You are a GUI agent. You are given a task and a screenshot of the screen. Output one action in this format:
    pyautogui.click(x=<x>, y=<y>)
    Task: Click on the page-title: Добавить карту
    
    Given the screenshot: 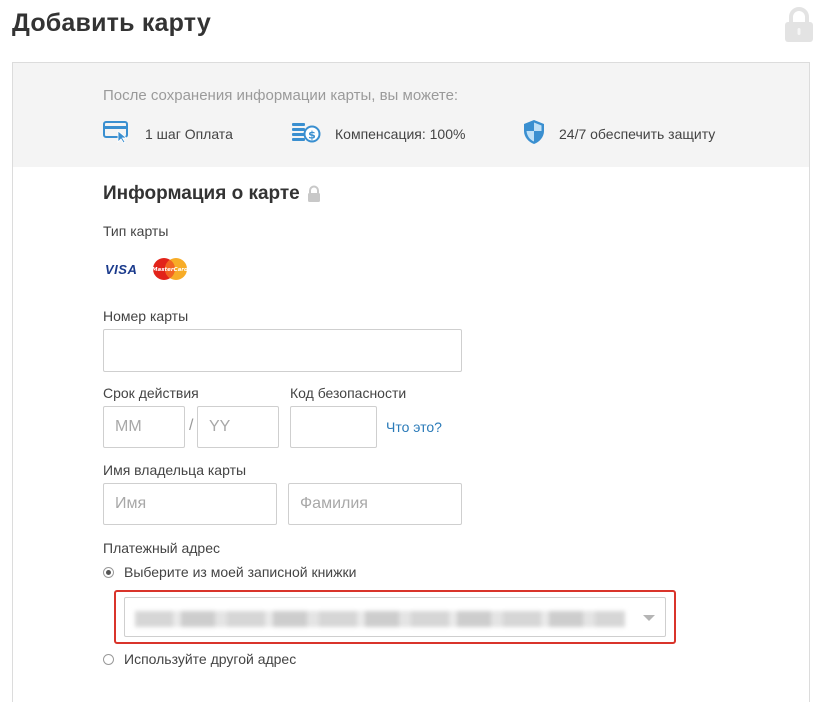 What is the action you would take?
    pyautogui.click(x=111, y=23)
    